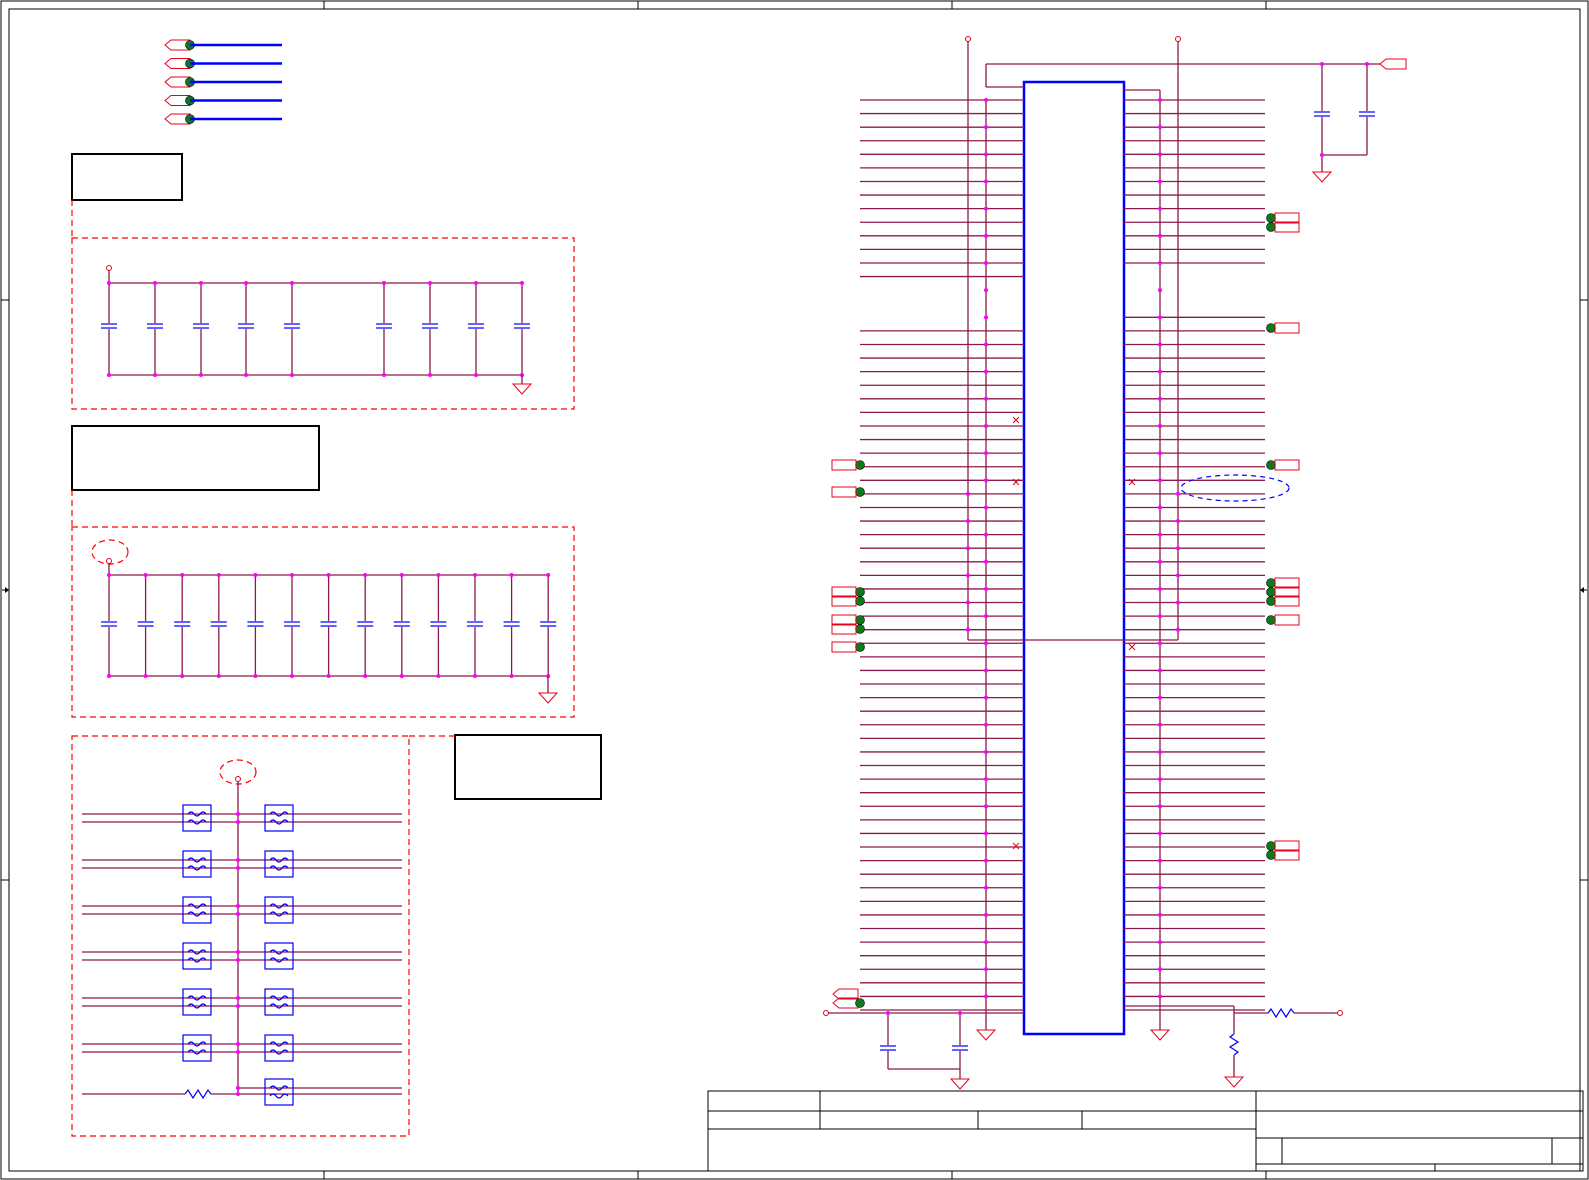 The height and width of the screenshot is (1180, 1589). Describe the element at coordinates (1074, 558) in the screenshot. I see `connector-outline` at that location.